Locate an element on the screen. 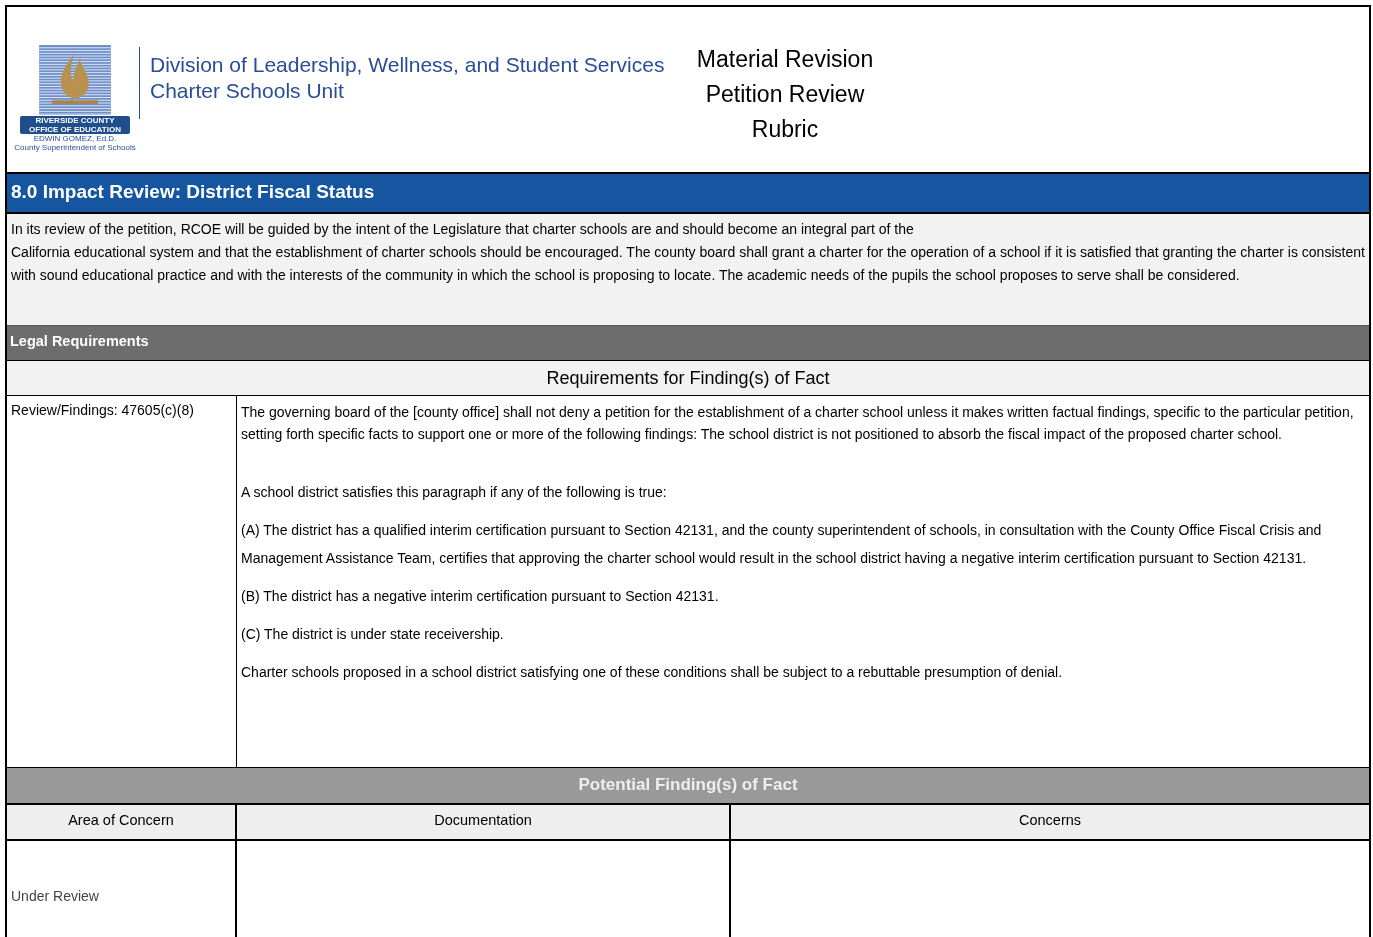 The height and width of the screenshot is (937, 1373). requirement-paragraph: Charter schools proposed in a school district satisfying one of these conditions shall be subject to a rebuttable presumption of denial. is located at coordinates (652, 672).